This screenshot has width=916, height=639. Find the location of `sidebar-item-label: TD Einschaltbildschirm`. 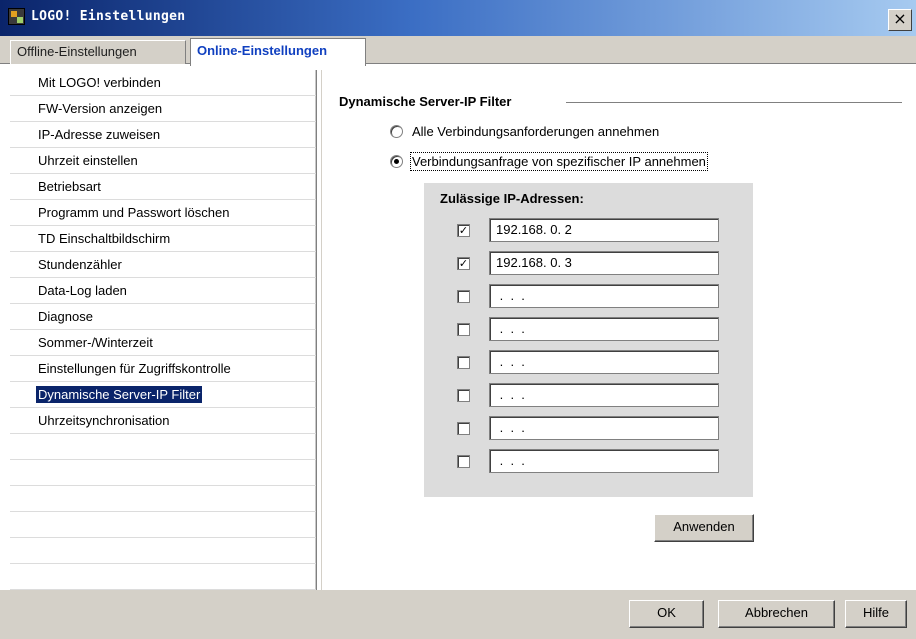

sidebar-item-label: TD Einschaltbildschirm is located at coordinates (104, 238).